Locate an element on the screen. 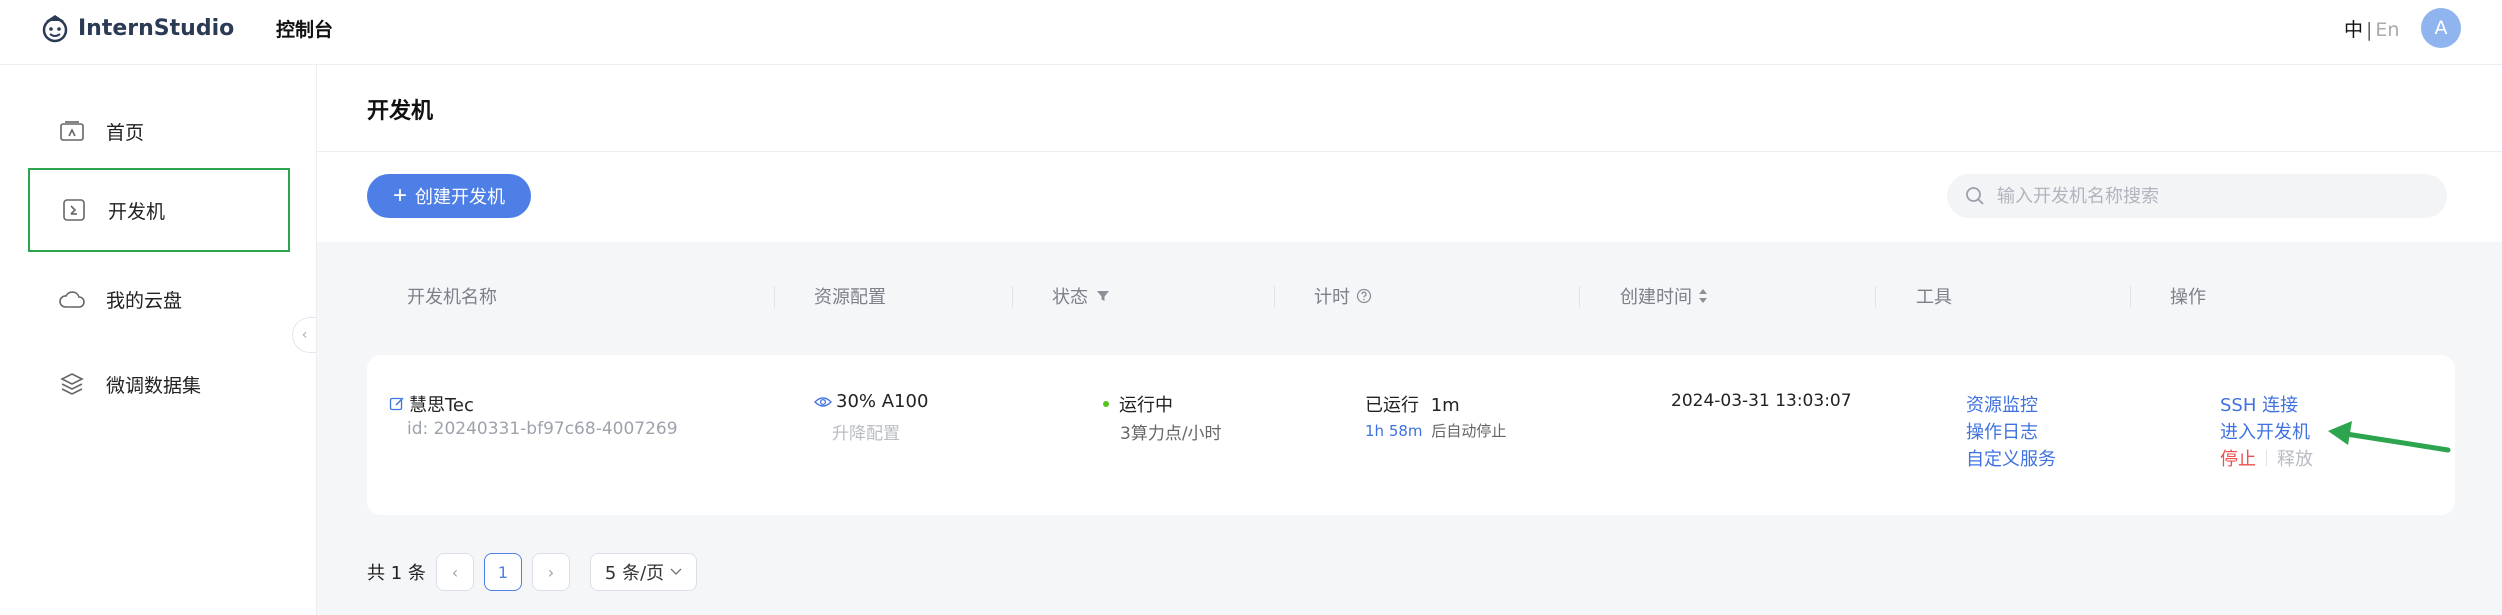 This screenshot has width=2502, height=615. col-created: 创建时间 is located at coordinates (1664, 296).